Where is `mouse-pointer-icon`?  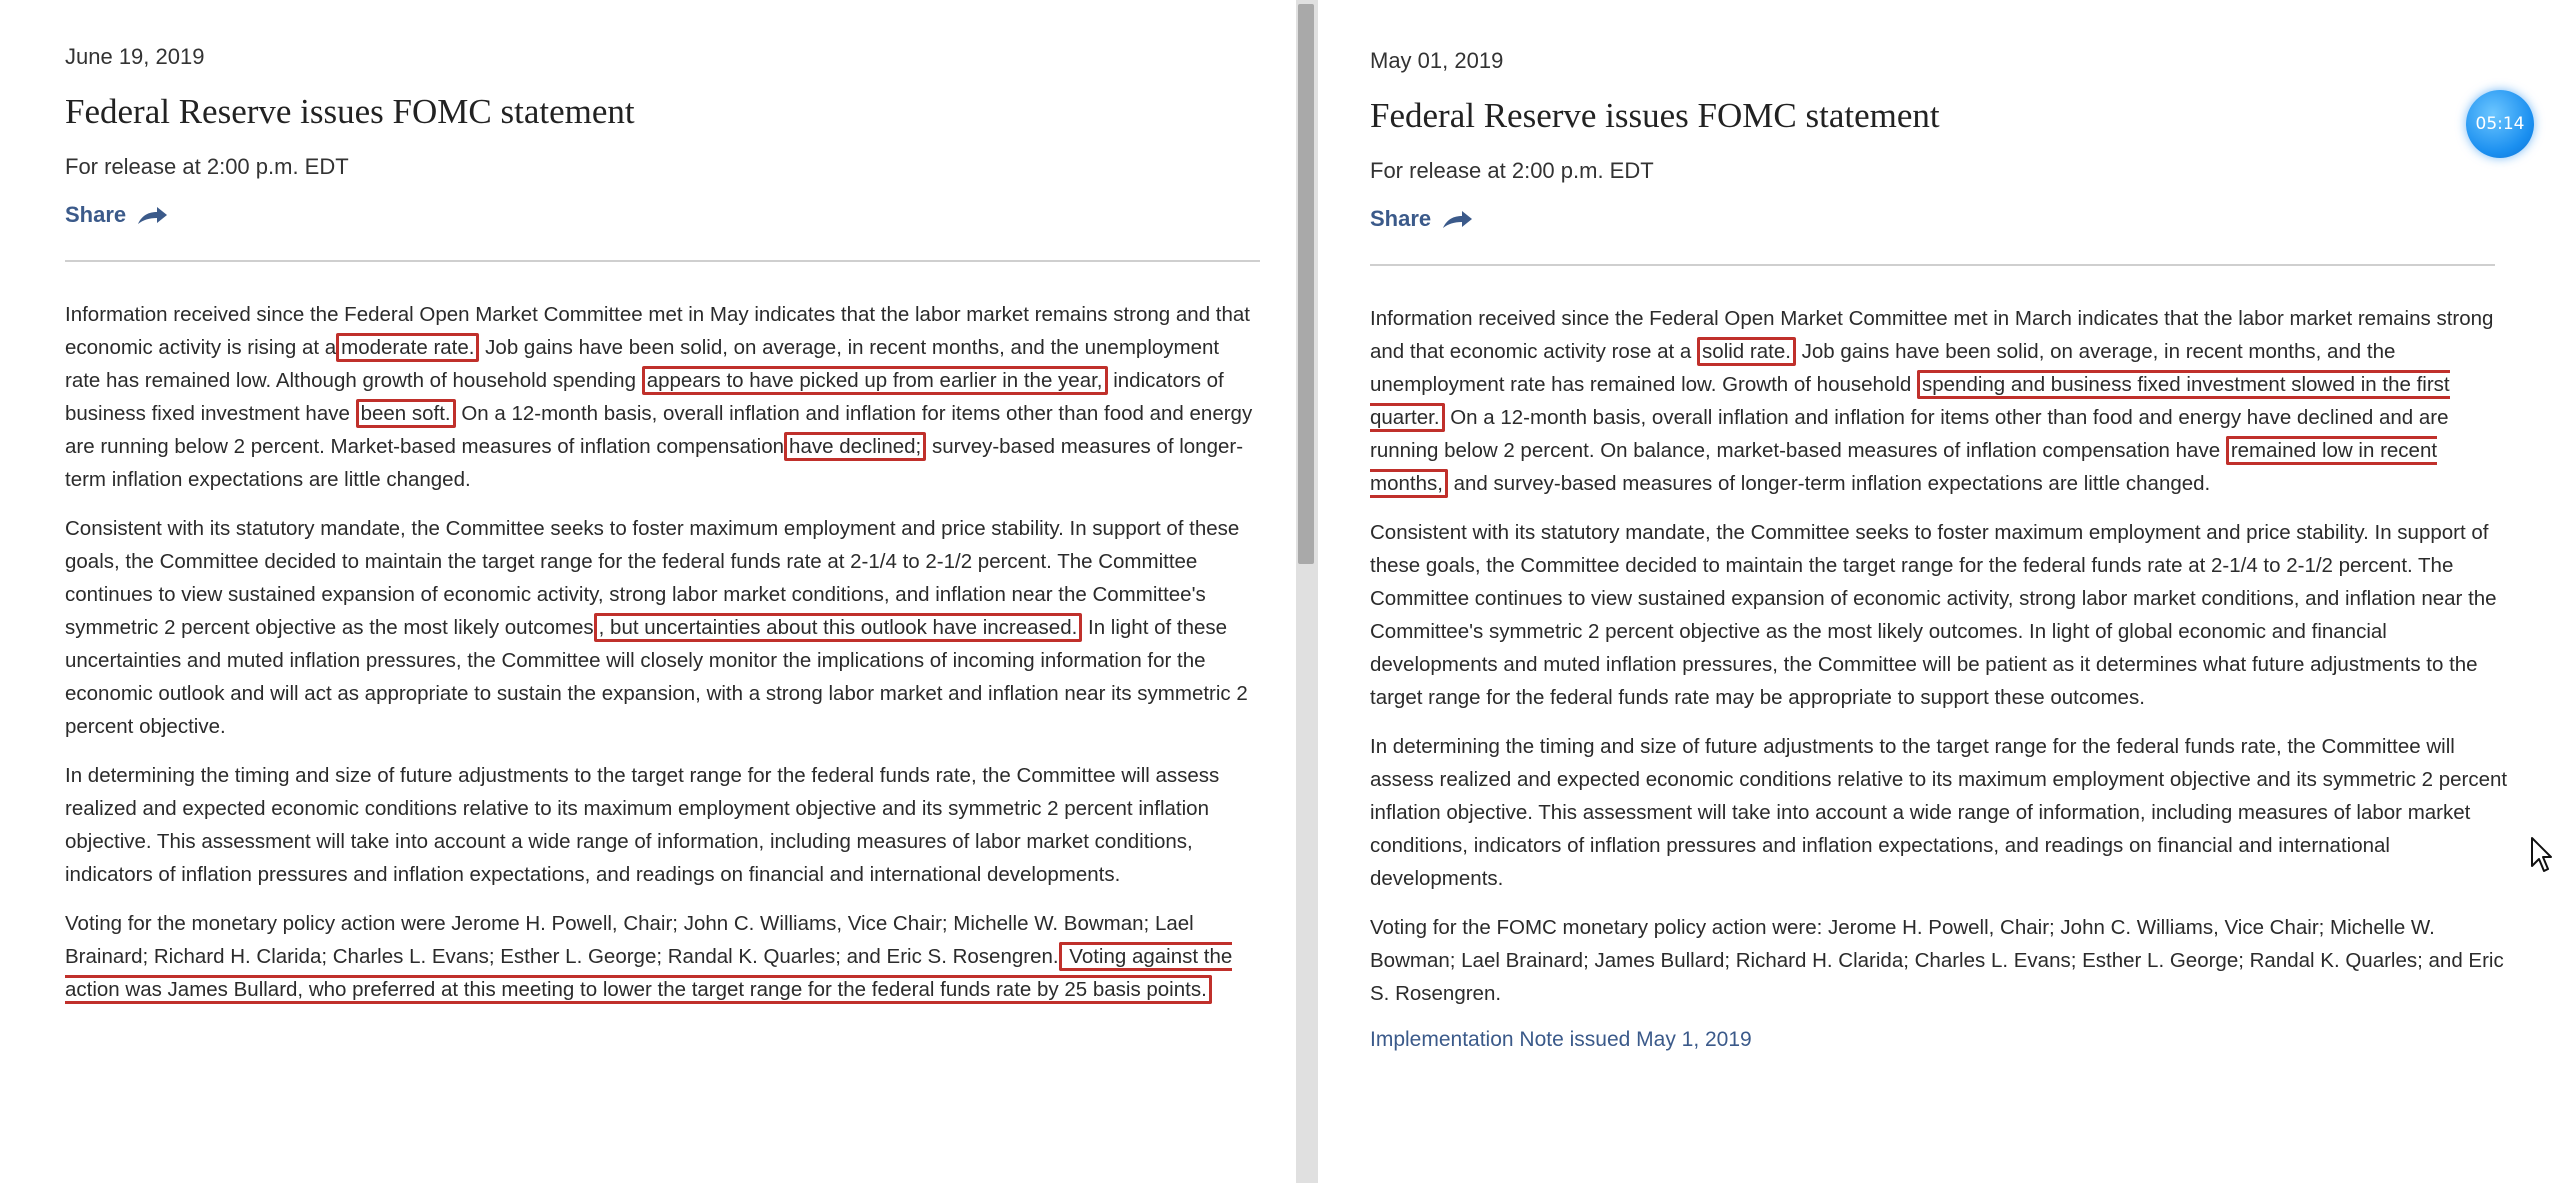 mouse-pointer-icon is located at coordinates (2541, 854).